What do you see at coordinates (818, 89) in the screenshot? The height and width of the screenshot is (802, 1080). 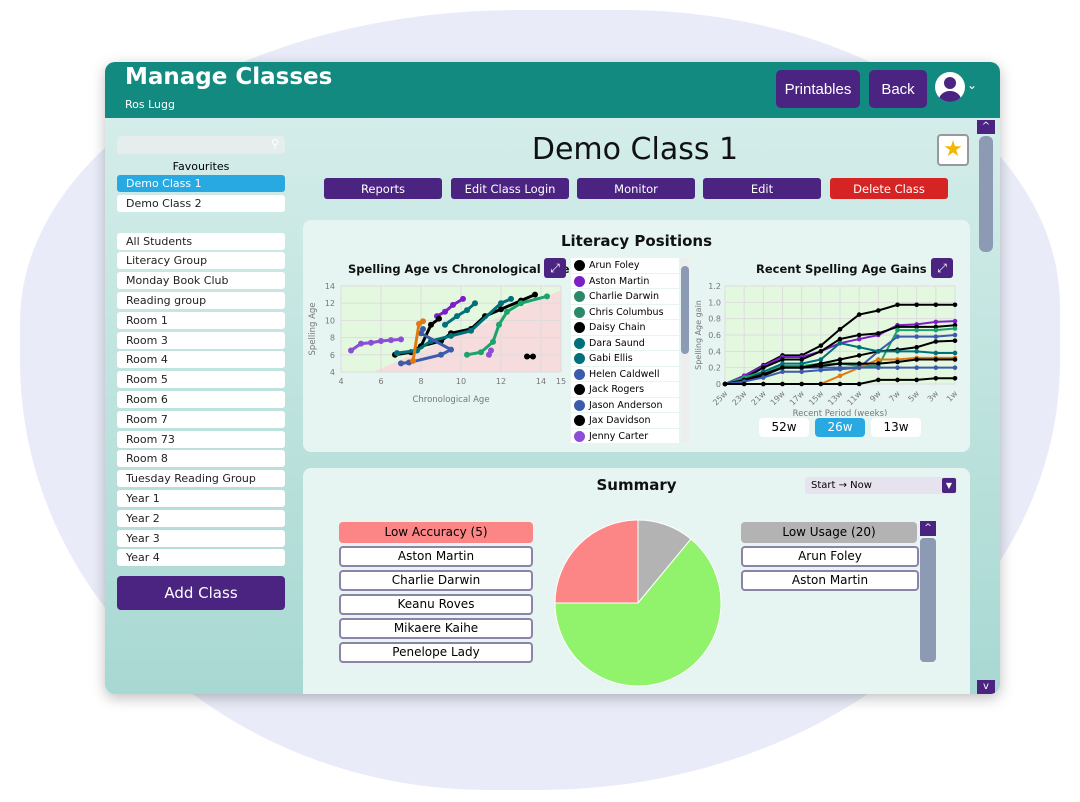 I see `printables-button: Printables` at bounding box center [818, 89].